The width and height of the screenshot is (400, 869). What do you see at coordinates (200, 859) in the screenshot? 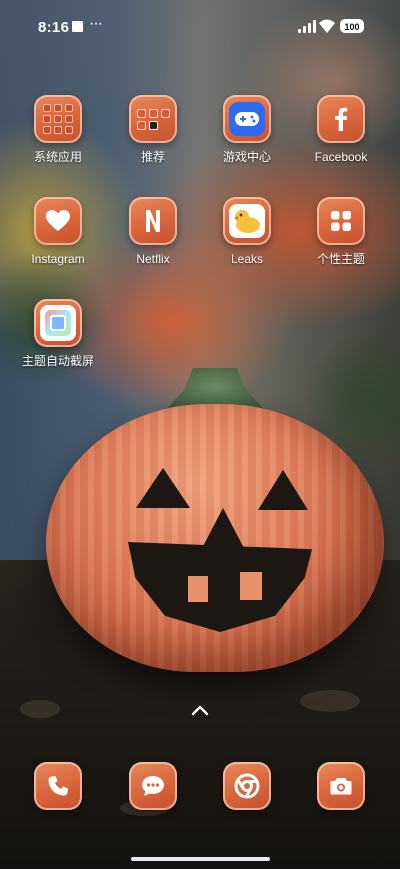
I see `home-indicator` at bounding box center [200, 859].